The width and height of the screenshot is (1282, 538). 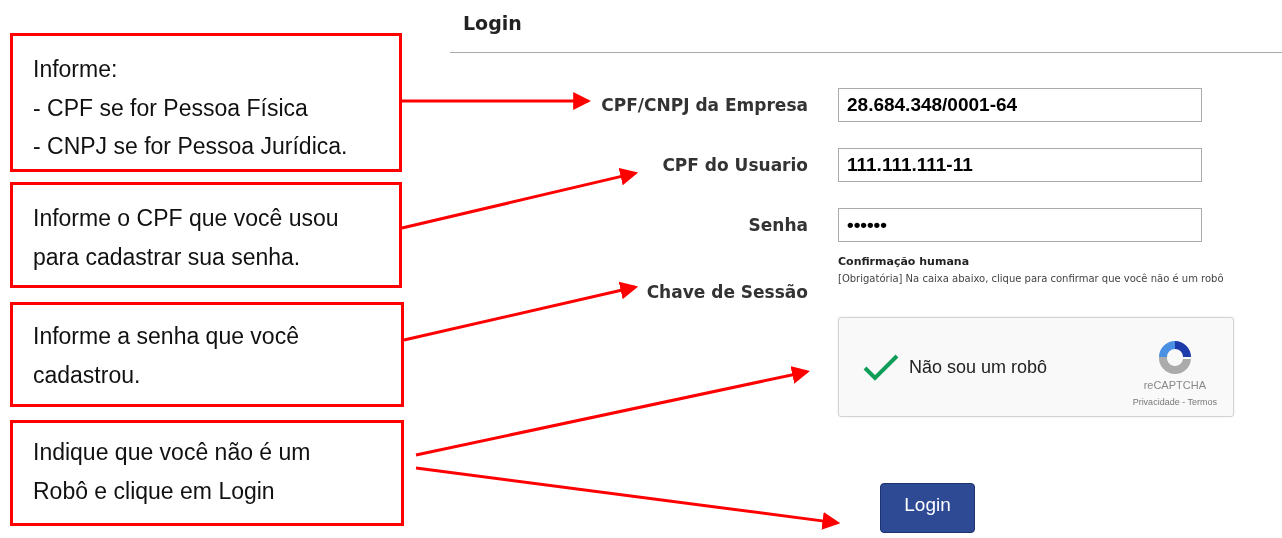 I want to click on login-button: Login, so click(x=927, y=508).